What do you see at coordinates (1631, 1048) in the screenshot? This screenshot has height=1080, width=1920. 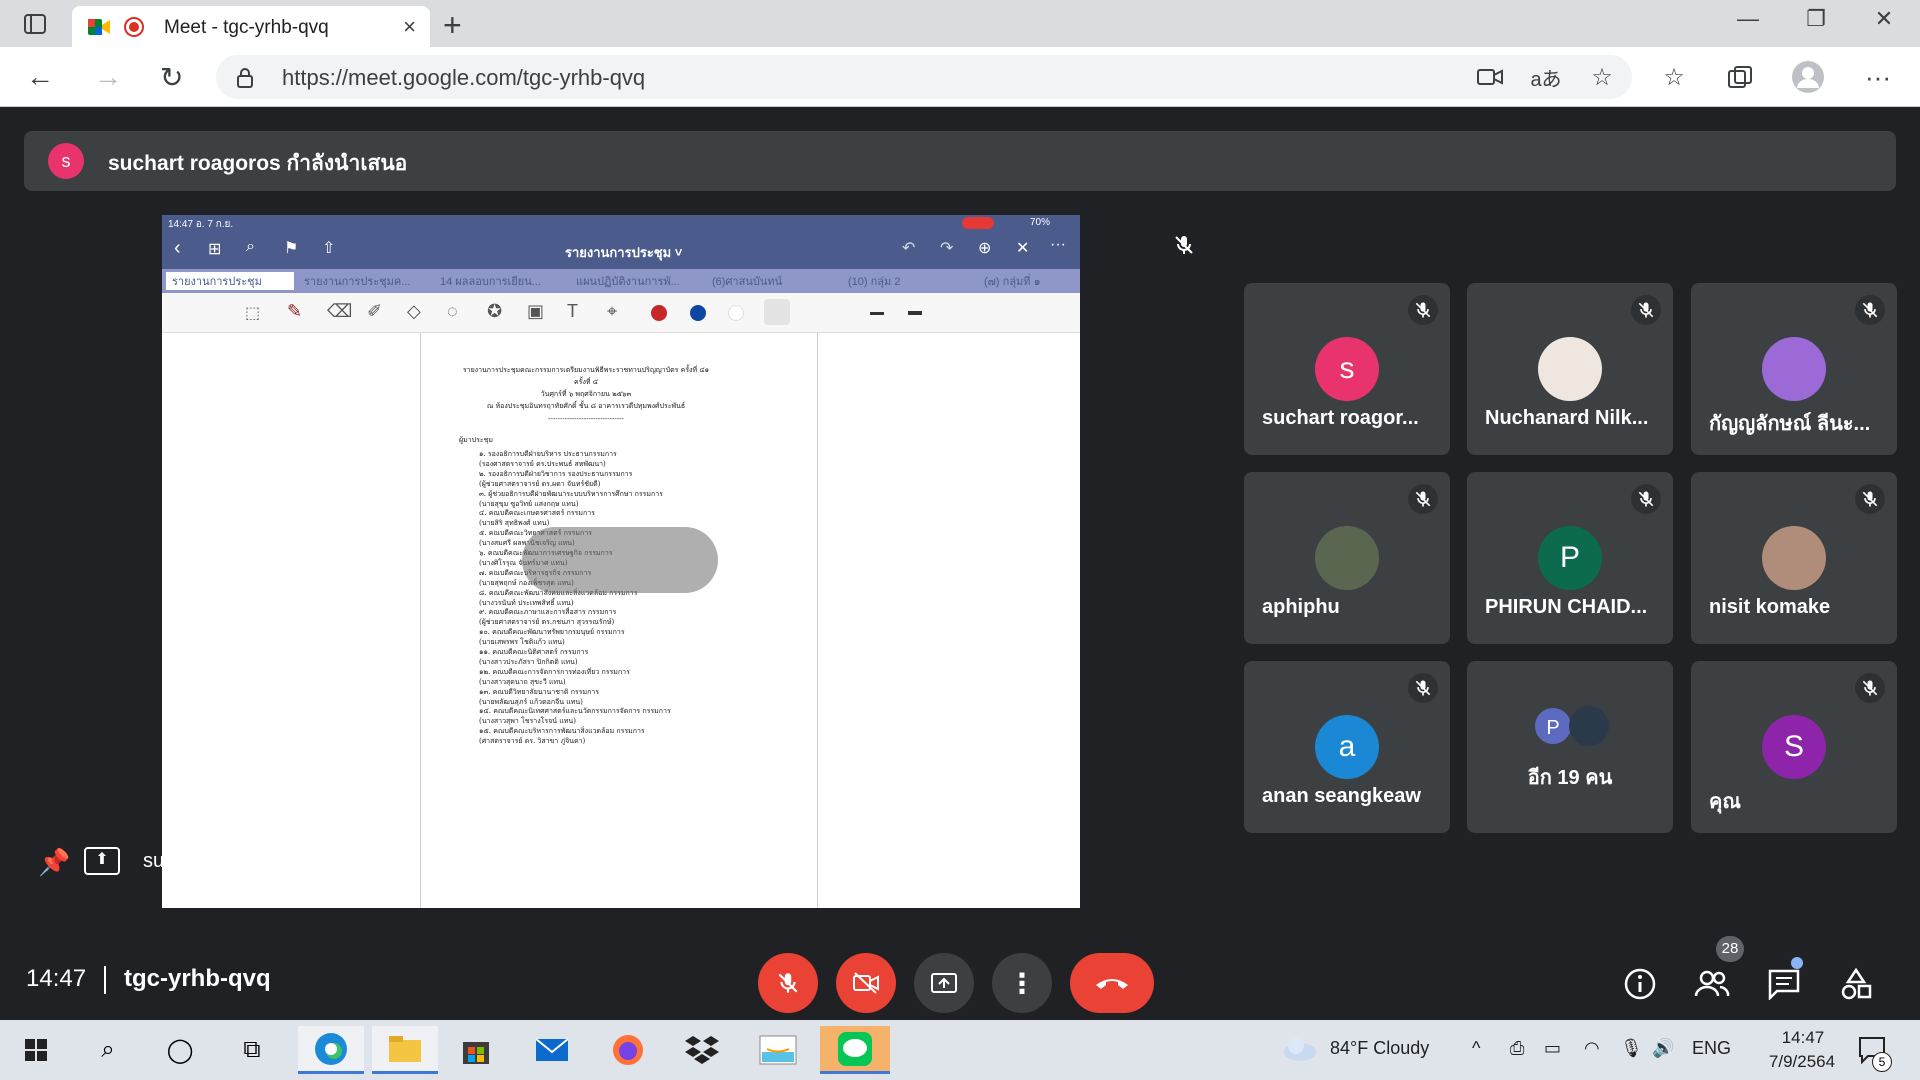 I see `microphone-icon: 🎙` at bounding box center [1631, 1048].